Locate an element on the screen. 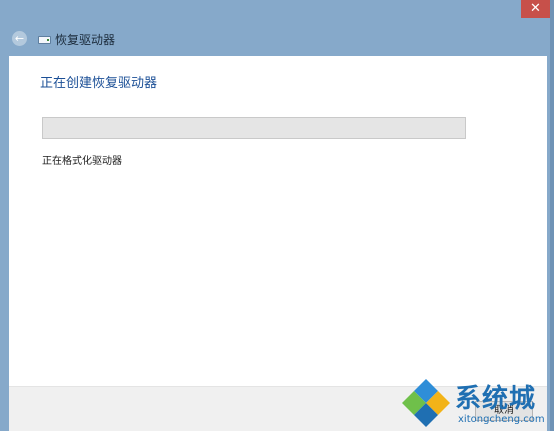  page-heading: 正在创建恢复驱动器 is located at coordinates (99, 83).